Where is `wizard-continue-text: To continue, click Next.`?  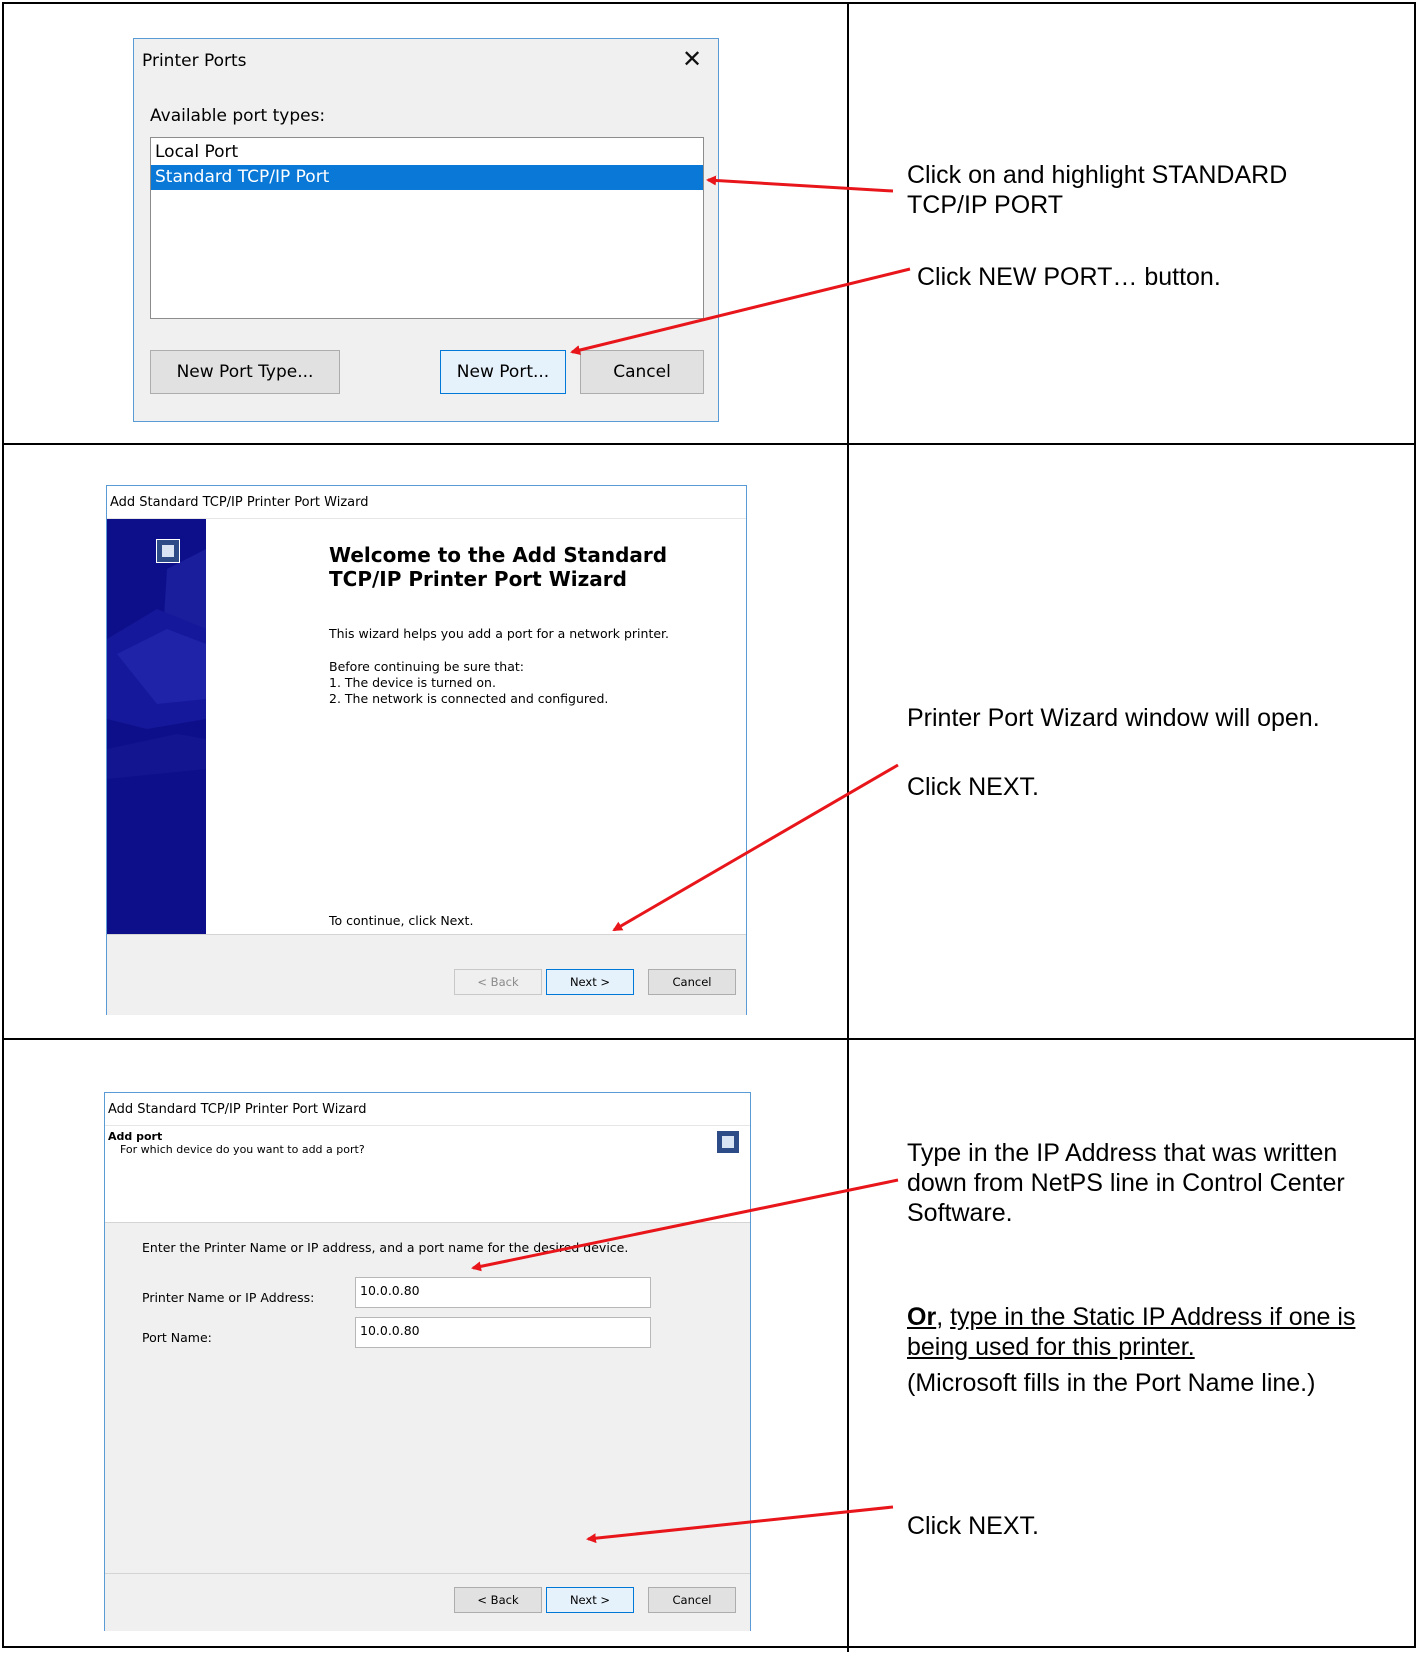
wizard-continue-text: To continue, click Next. is located at coordinates (401, 920).